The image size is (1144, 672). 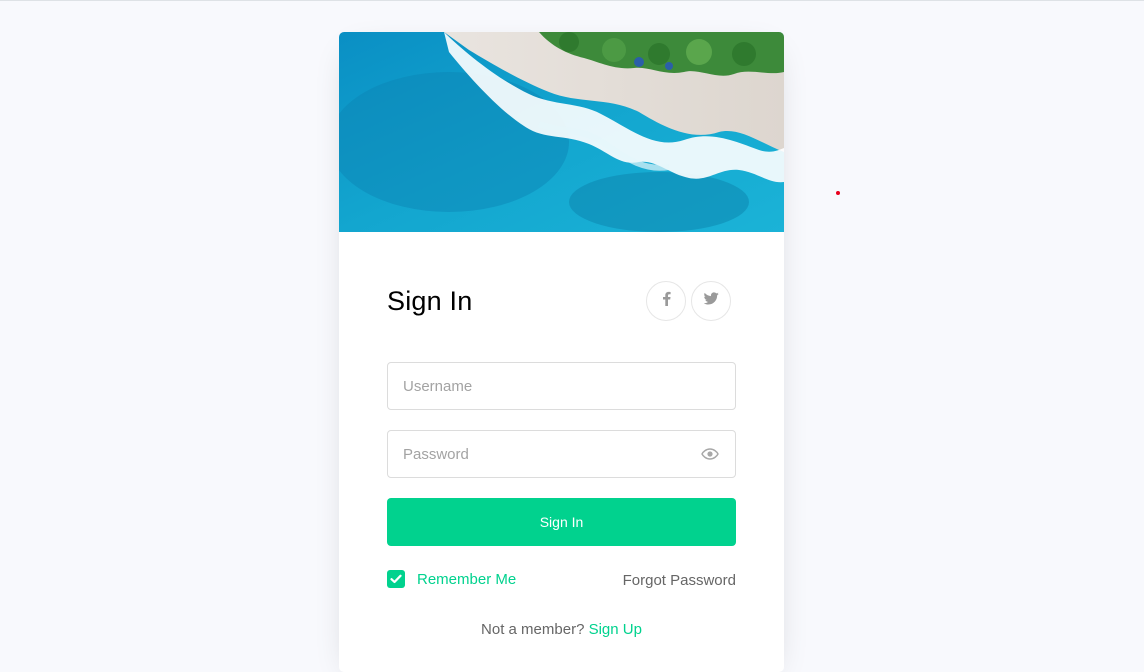 What do you see at coordinates (572, 0) in the screenshot?
I see `top-border` at bounding box center [572, 0].